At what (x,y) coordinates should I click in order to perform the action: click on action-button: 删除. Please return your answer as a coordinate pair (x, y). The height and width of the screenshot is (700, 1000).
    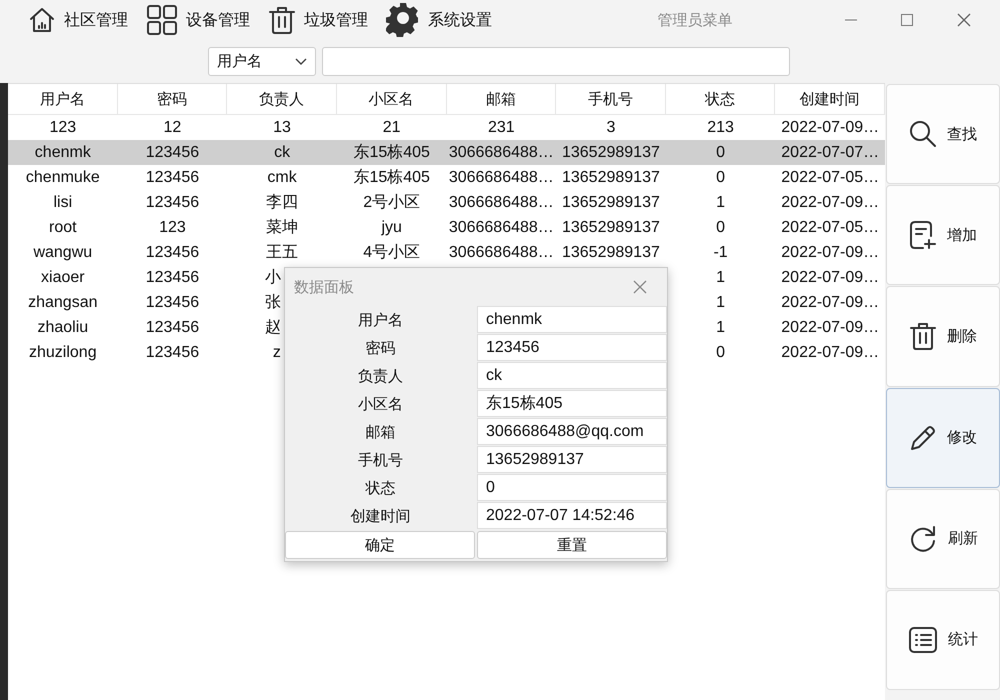
    Looking at the image, I should click on (943, 336).